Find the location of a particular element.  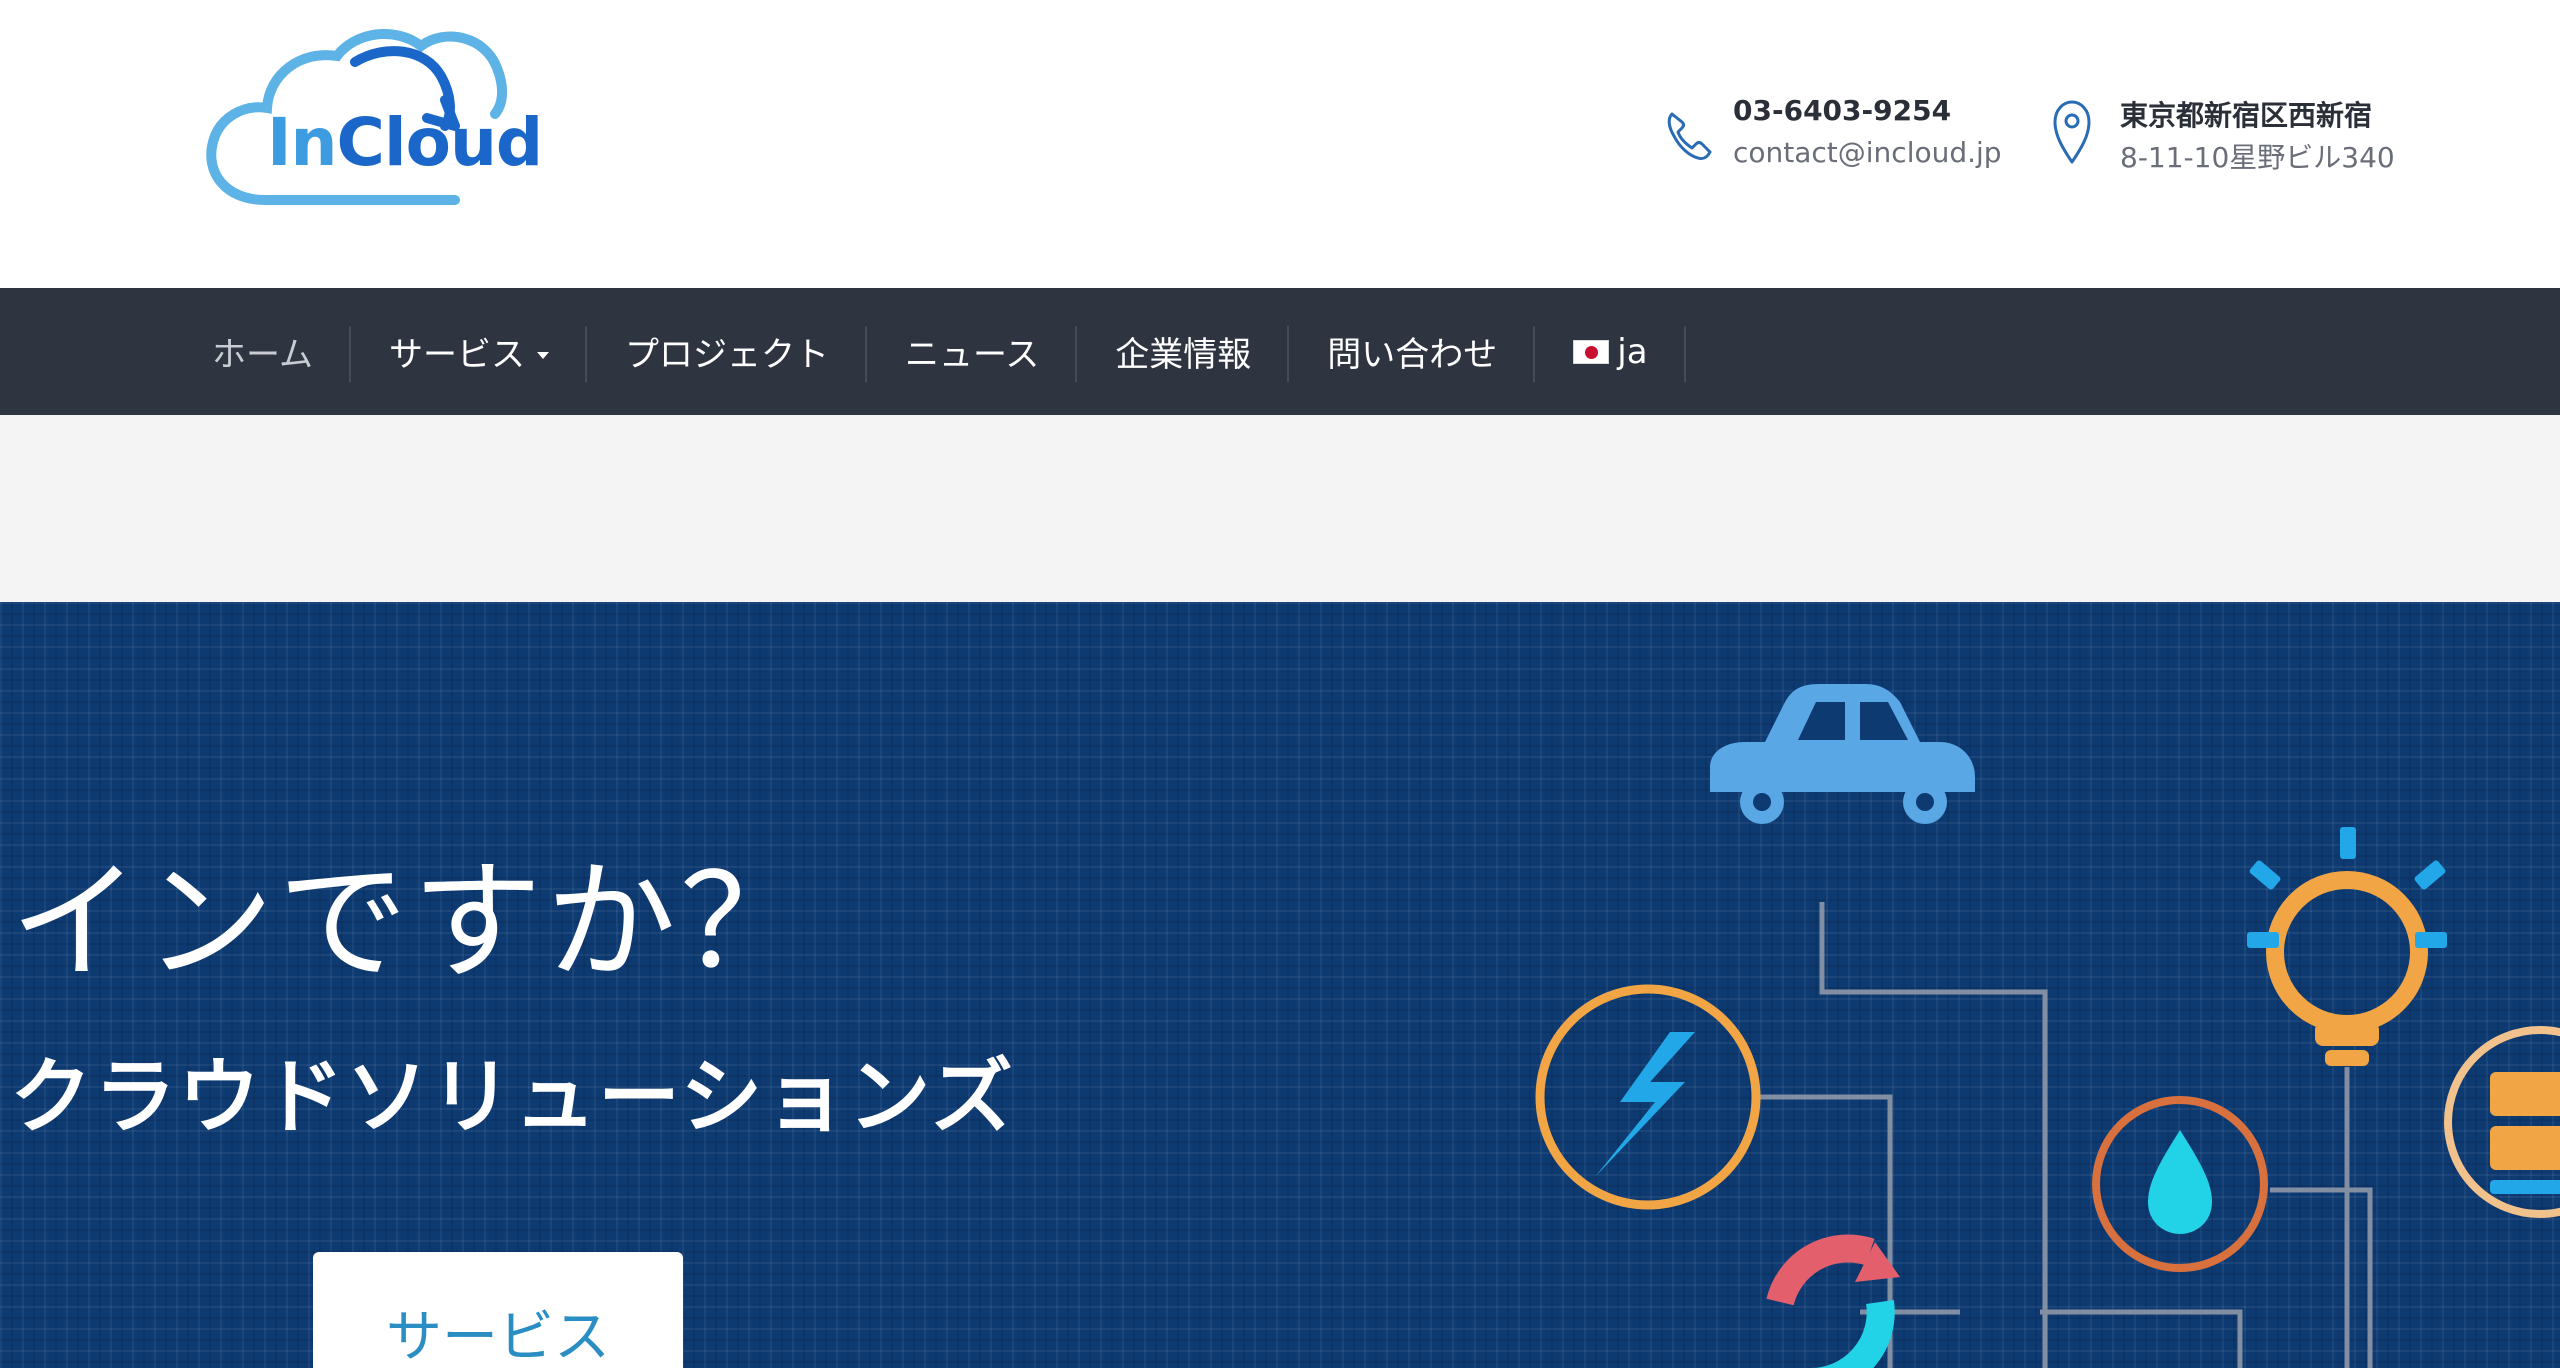

nav-item-services: サービス is located at coordinates (469, 351).